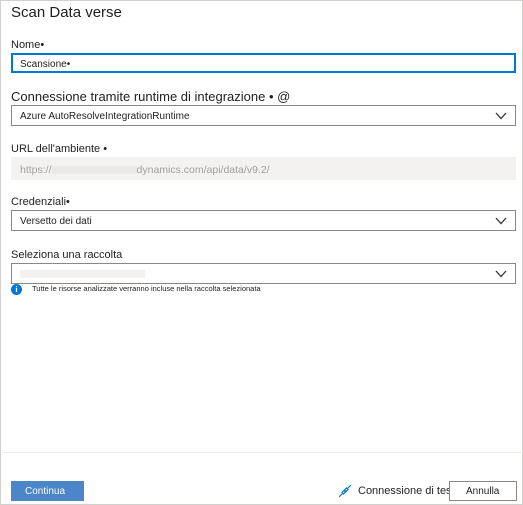 This screenshot has width=523, height=505. What do you see at coordinates (263, 115) in the screenshot?
I see `integration-runtime-dropdown: Azure AutoResolveIntegrationRuntime` at bounding box center [263, 115].